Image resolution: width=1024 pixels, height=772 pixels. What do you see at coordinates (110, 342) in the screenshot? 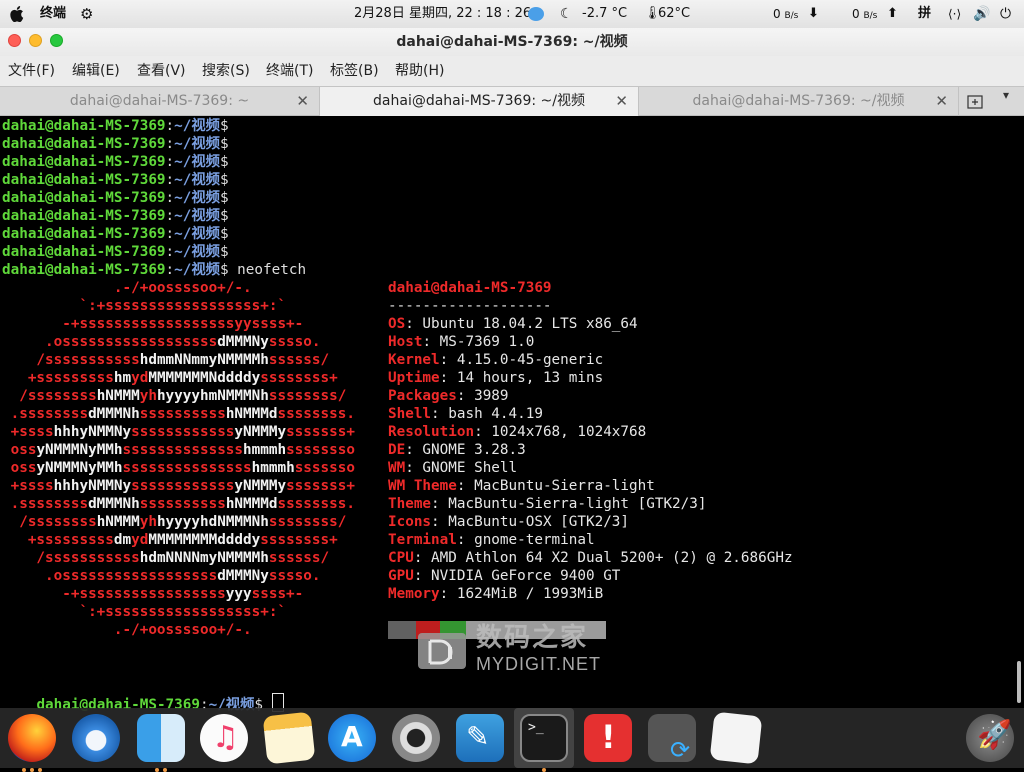
I see `logo-segment: .ossssssssssssssssss` at bounding box center [110, 342].